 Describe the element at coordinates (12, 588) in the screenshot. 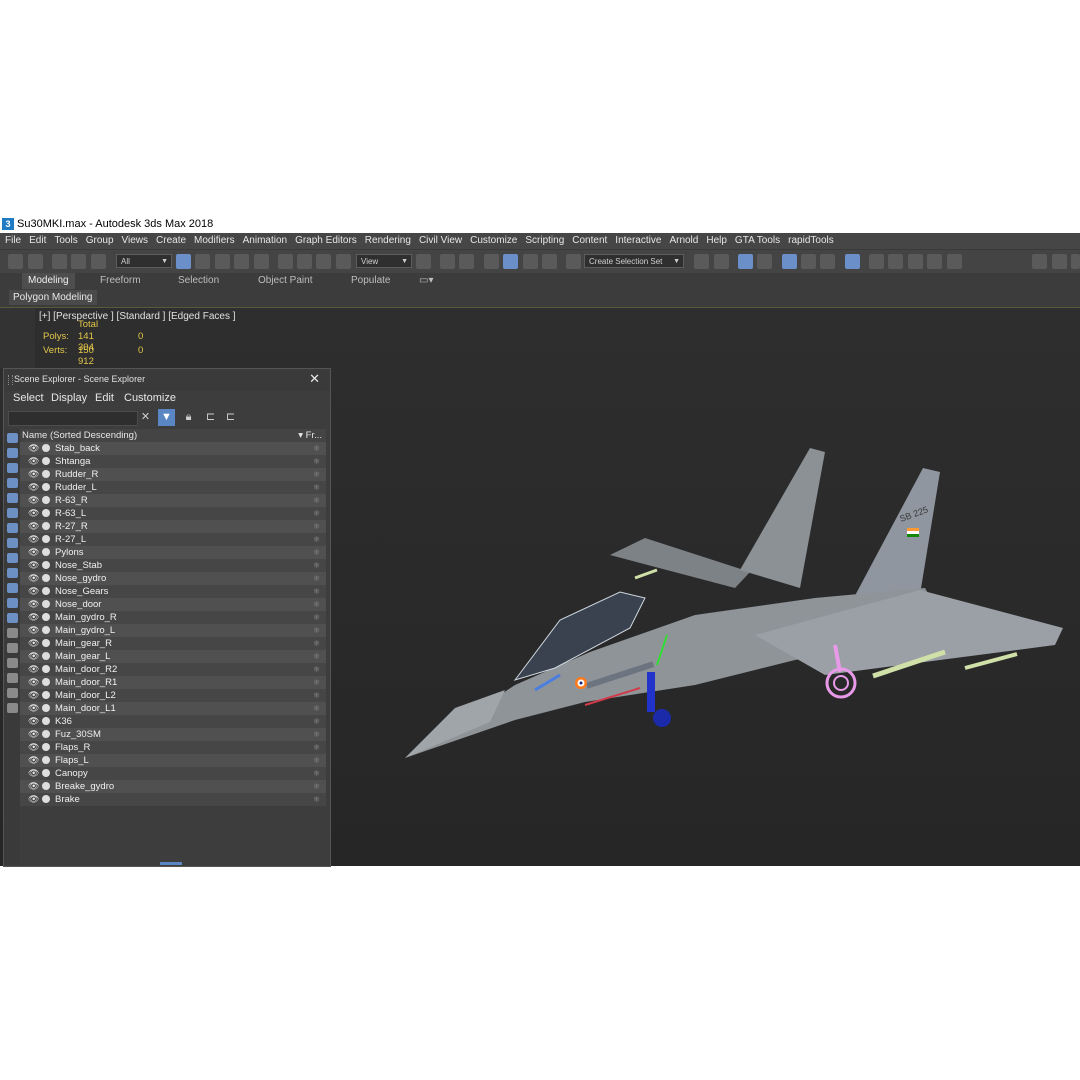

I see `display-containers-icon` at that location.